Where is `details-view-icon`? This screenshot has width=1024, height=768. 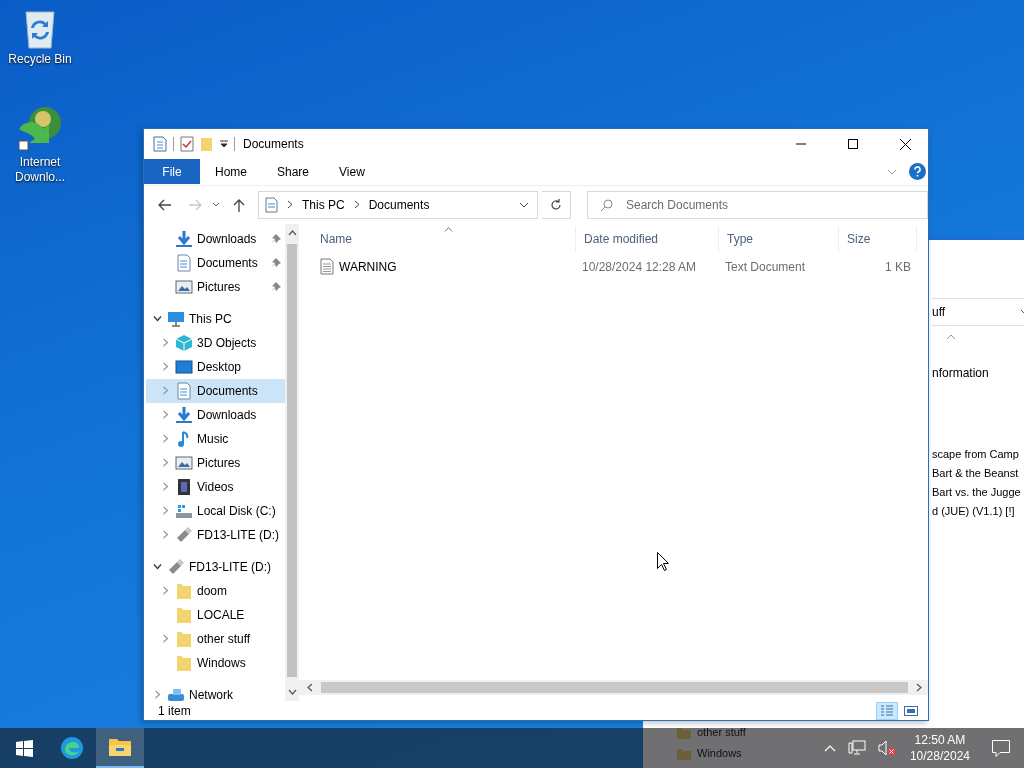
details-view-icon is located at coordinates (887, 710).